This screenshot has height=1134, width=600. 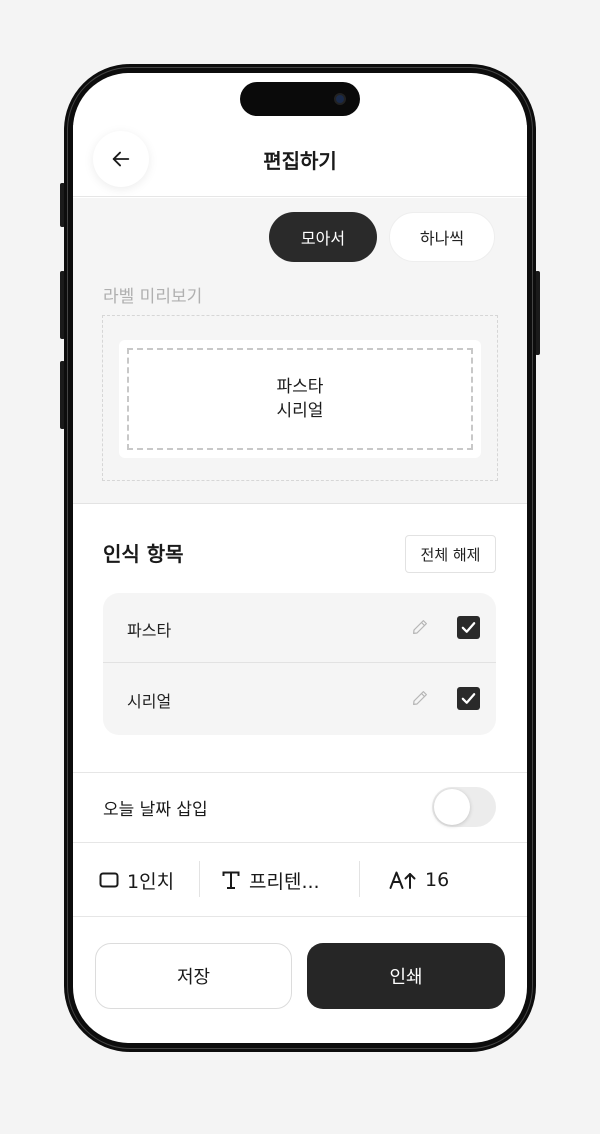 I want to click on camera-icon, so click(x=340, y=99).